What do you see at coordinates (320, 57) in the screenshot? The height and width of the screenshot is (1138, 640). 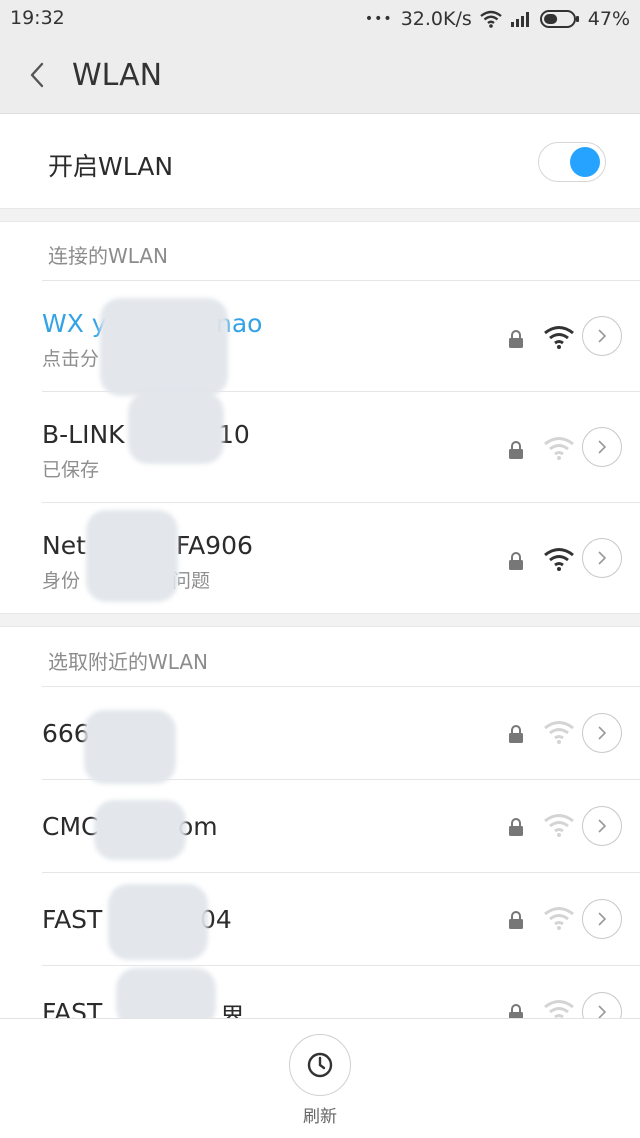 I see `top-bar: 19:32 ••• 32.0K/s 47% WLAN` at bounding box center [320, 57].